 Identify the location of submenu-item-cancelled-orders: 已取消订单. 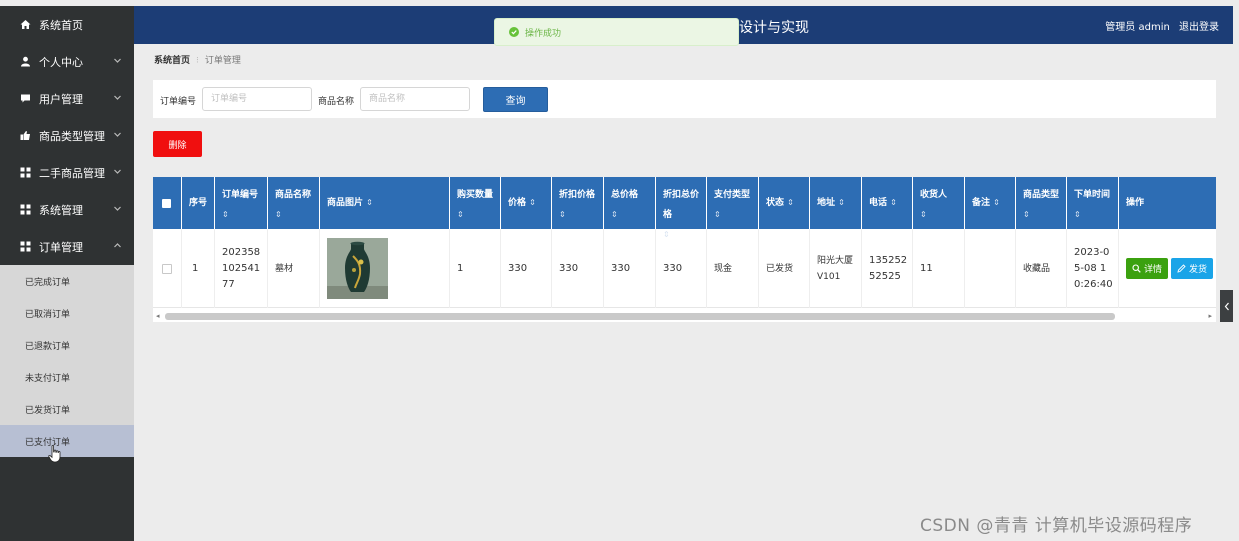
(67, 313).